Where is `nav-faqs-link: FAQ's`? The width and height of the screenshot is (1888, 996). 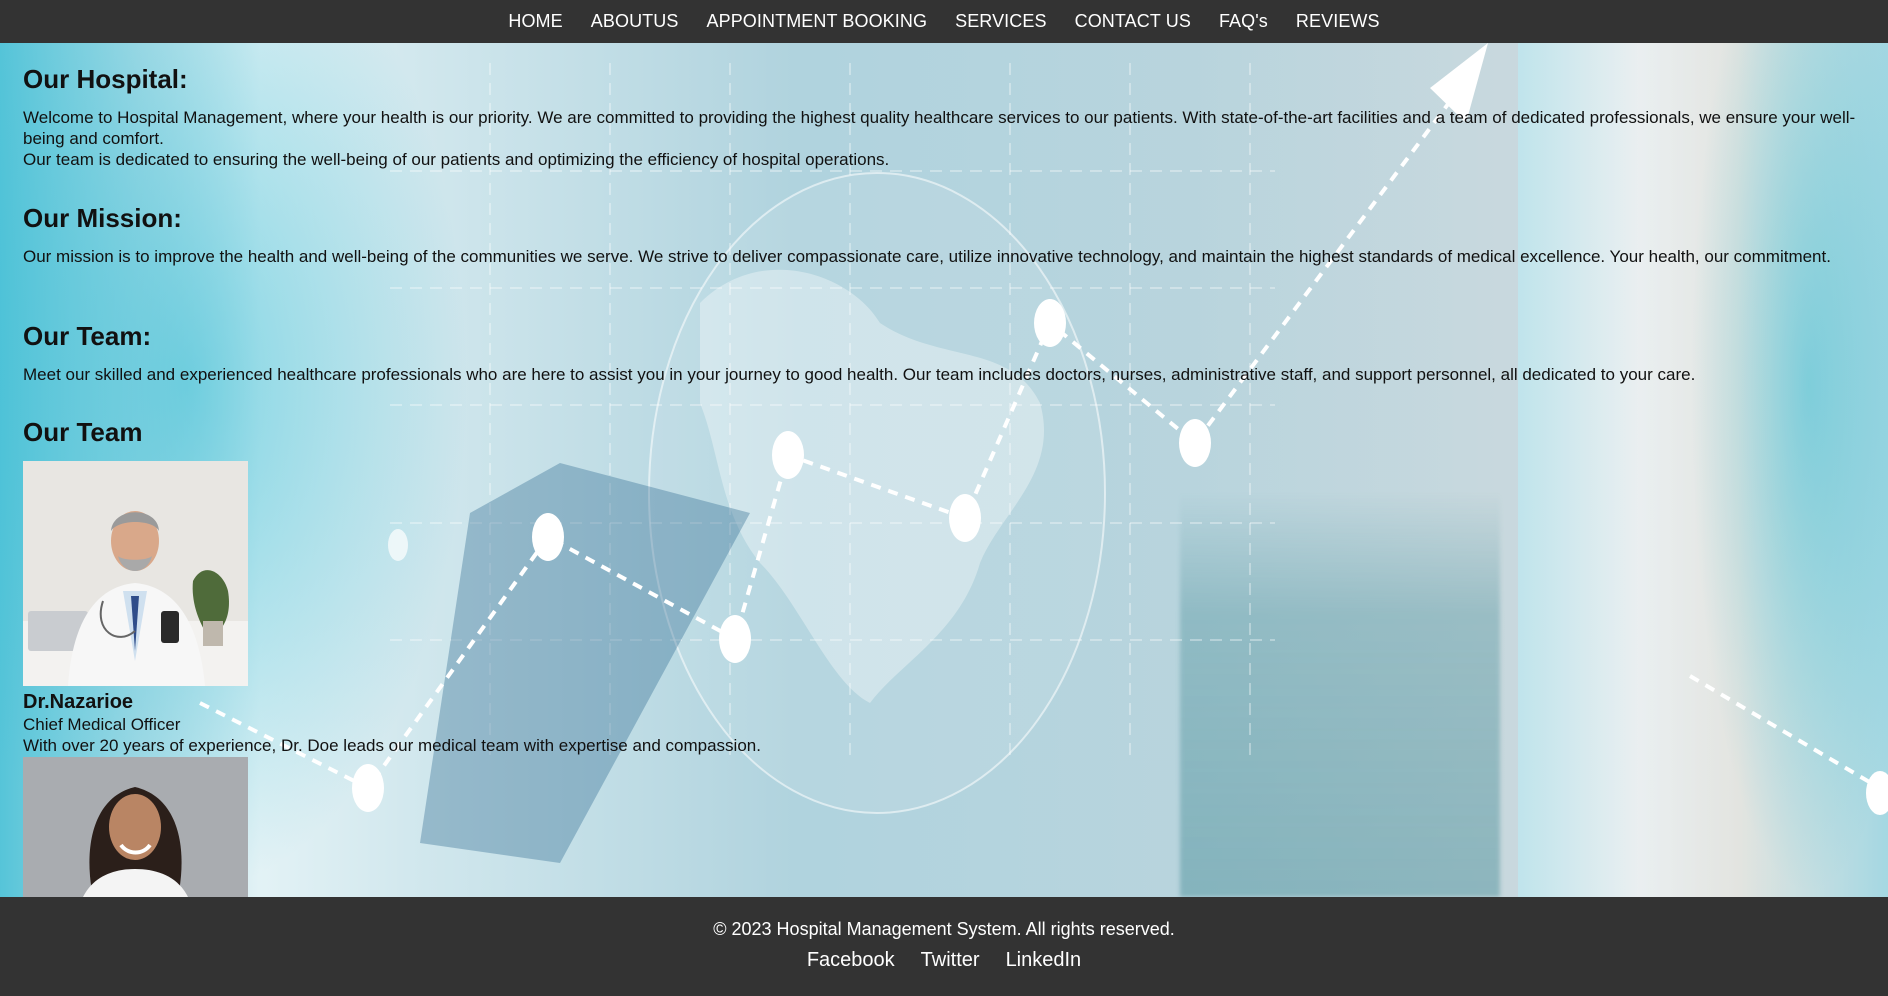
nav-faqs-link: FAQ's is located at coordinates (1243, 21).